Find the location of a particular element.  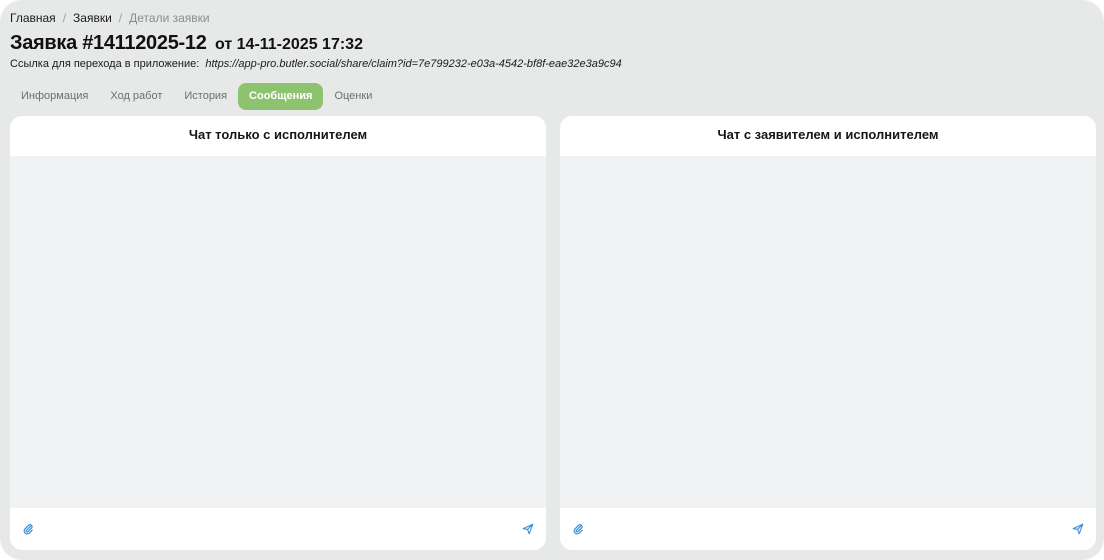

chat-title: Чат только с исполнителем is located at coordinates (278, 134).